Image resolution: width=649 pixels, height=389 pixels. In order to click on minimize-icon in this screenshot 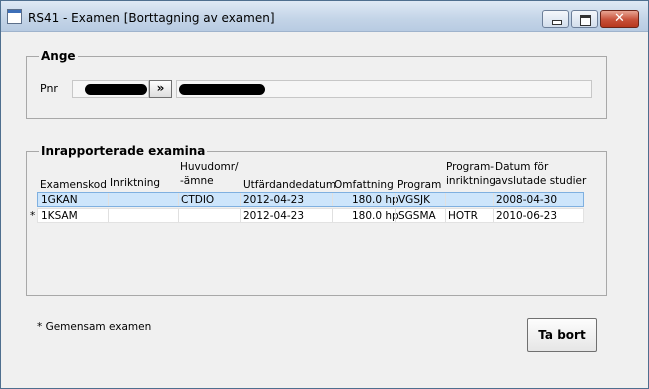, I will do `click(557, 22)`.